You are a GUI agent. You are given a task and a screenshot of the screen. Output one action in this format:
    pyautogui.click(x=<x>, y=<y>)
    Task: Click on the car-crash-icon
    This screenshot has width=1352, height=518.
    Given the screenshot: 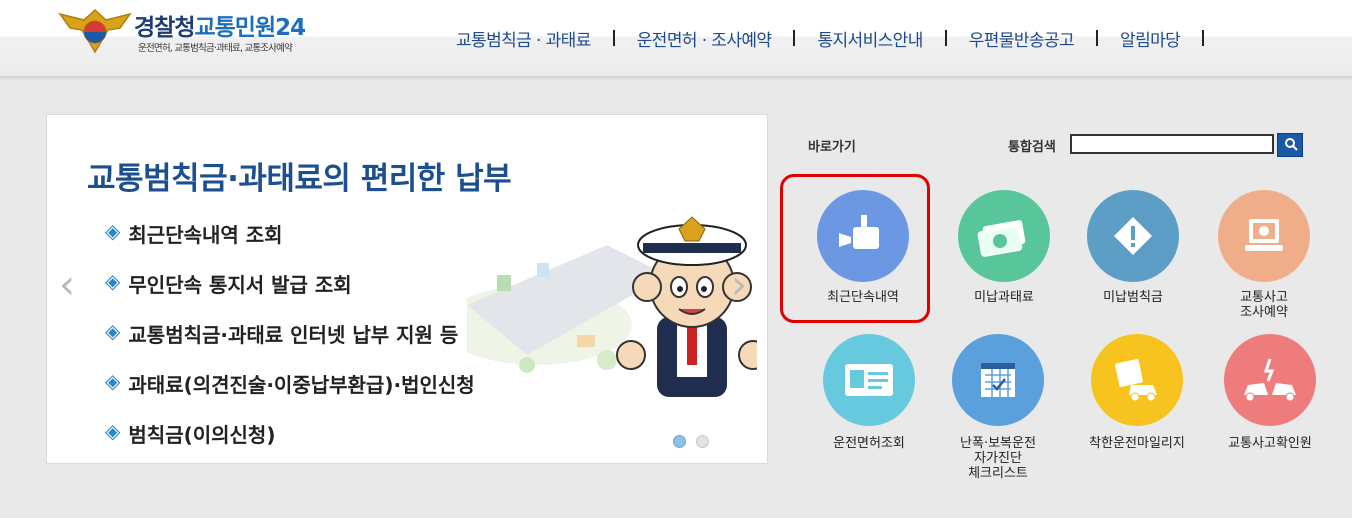 What is the action you would take?
    pyautogui.click(x=1270, y=380)
    